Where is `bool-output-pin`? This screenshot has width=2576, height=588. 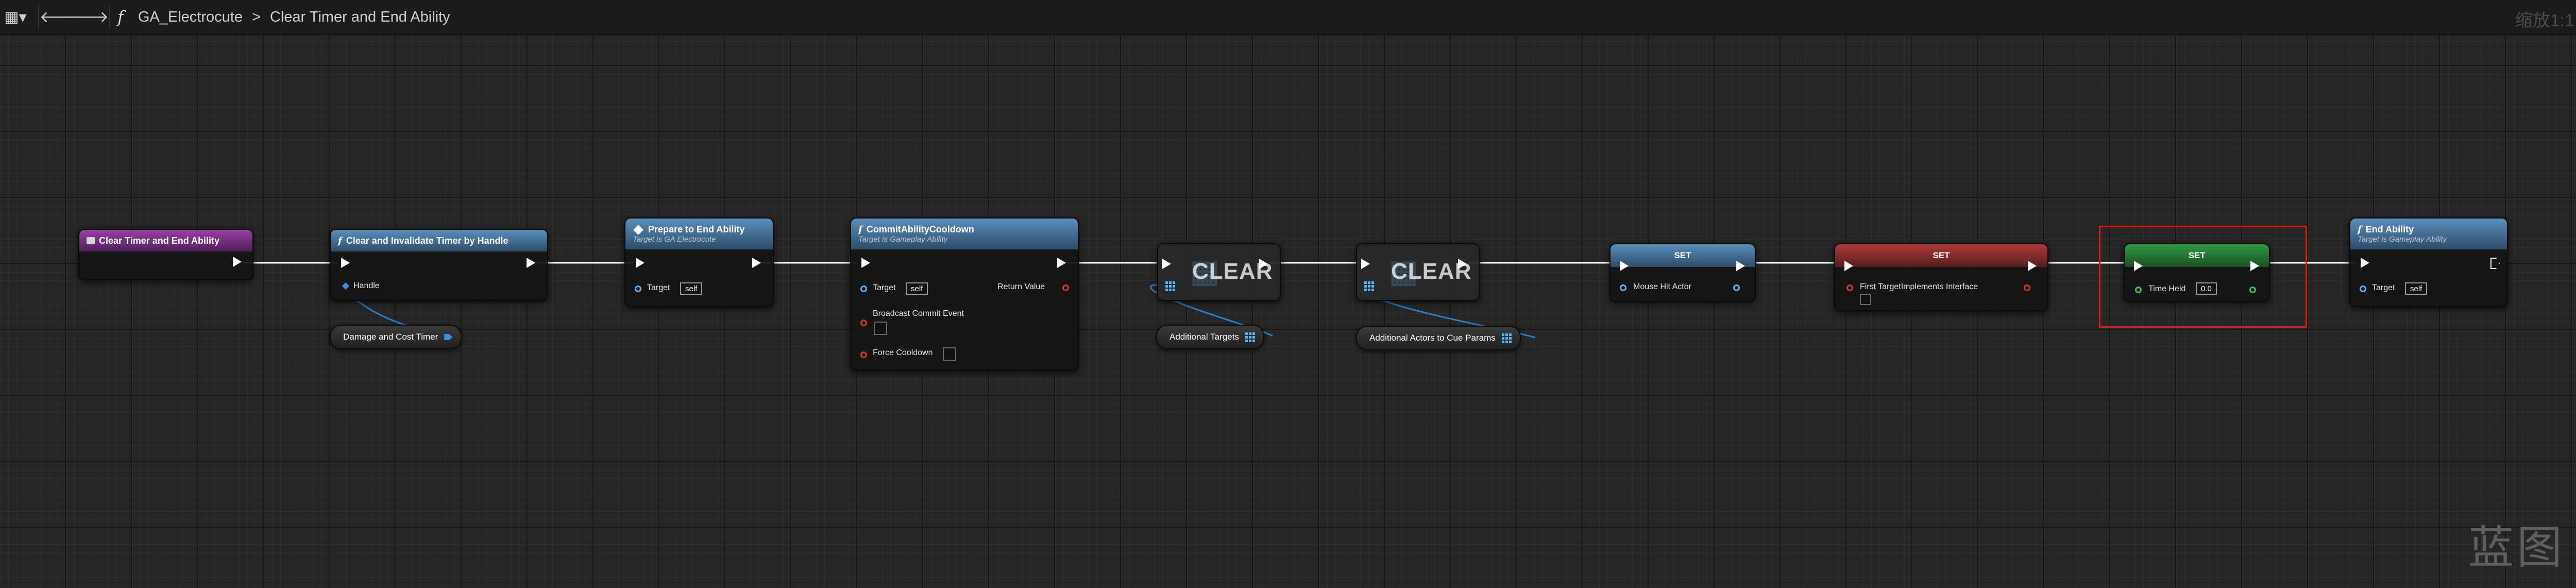
bool-output-pin is located at coordinates (2027, 287).